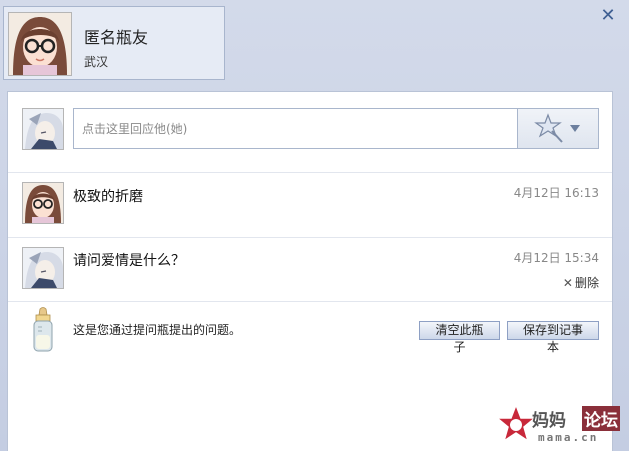  I want to click on message-text: 极致的折磨, so click(108, 197).